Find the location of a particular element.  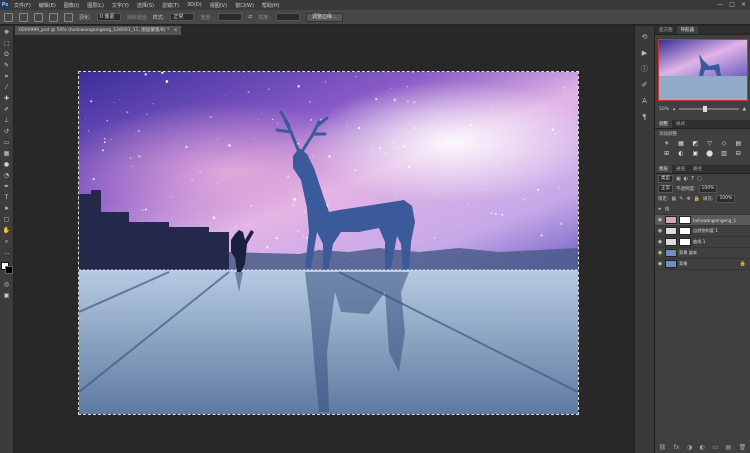

menu-help: 帮助(H) is located at coordinates (271, 5).